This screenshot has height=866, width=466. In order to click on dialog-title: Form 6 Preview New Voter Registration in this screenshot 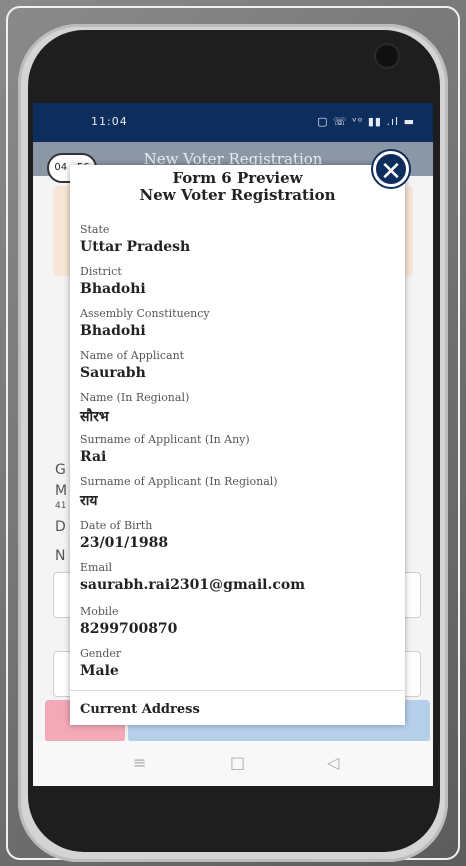, I will do `click(237, 187)`.